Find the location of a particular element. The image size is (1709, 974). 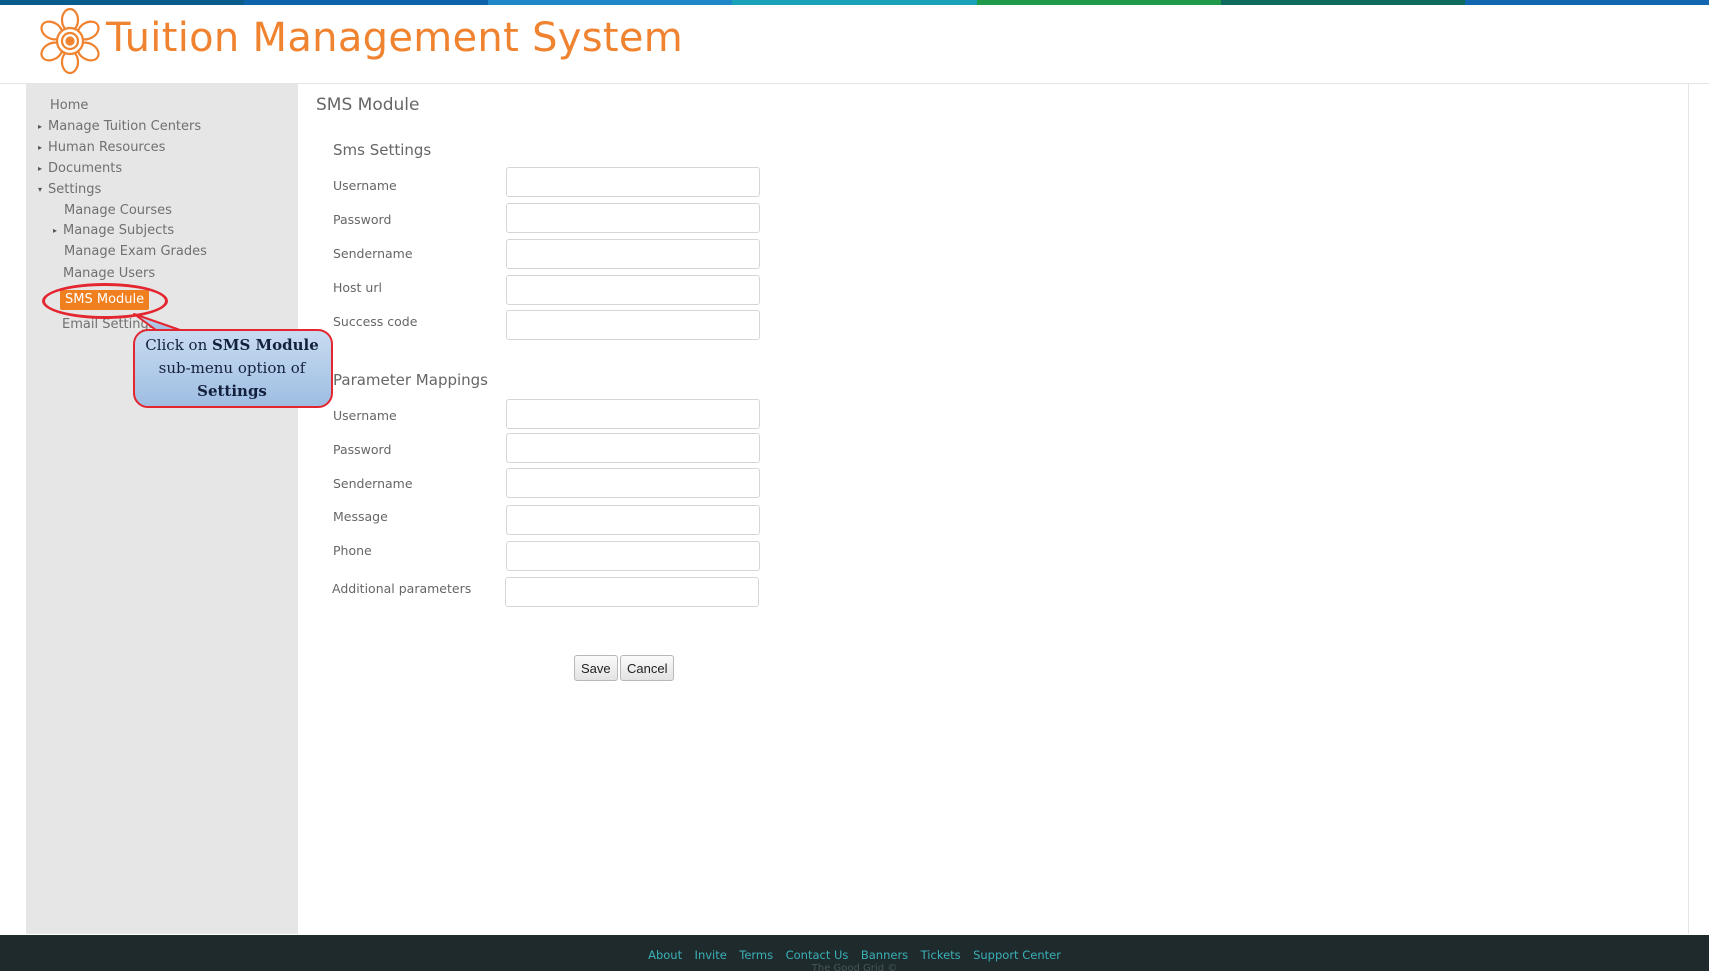

footer-link-tickets: Tickets is located at coordinates (941, 955).